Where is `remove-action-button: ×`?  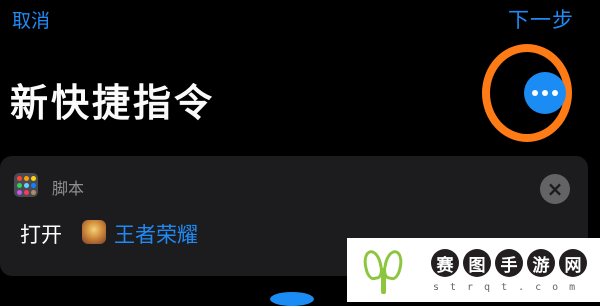 remove-action-button: × is located at coordinates (555, 189).